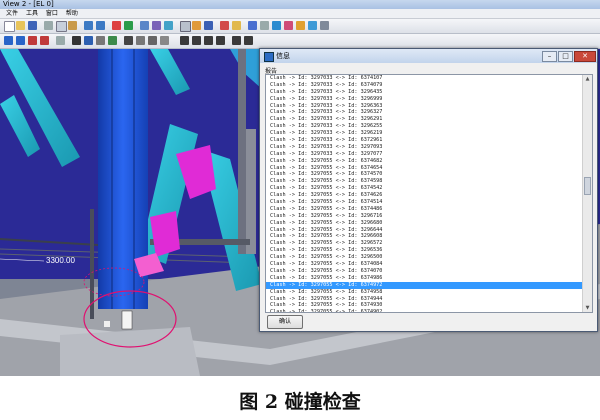 The width and height of the screenshot is (600, 420). Describe the element at coordinates (424, 147) in the screenshot. I see `clash-report-row: Clash -> Id: 3297033 <-> Id: 3297093` at that location.